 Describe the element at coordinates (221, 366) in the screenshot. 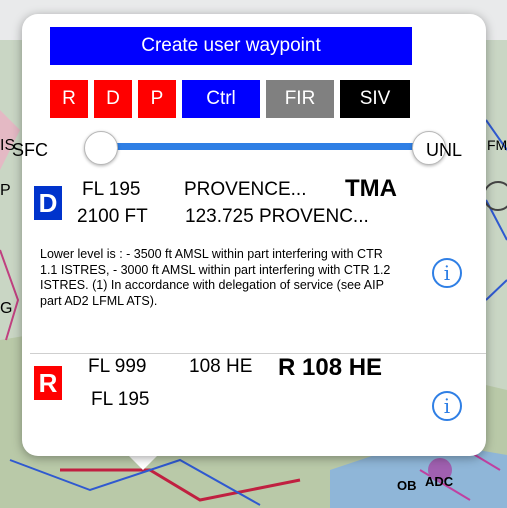

I see `airspace-name: 108 HE` at that location.